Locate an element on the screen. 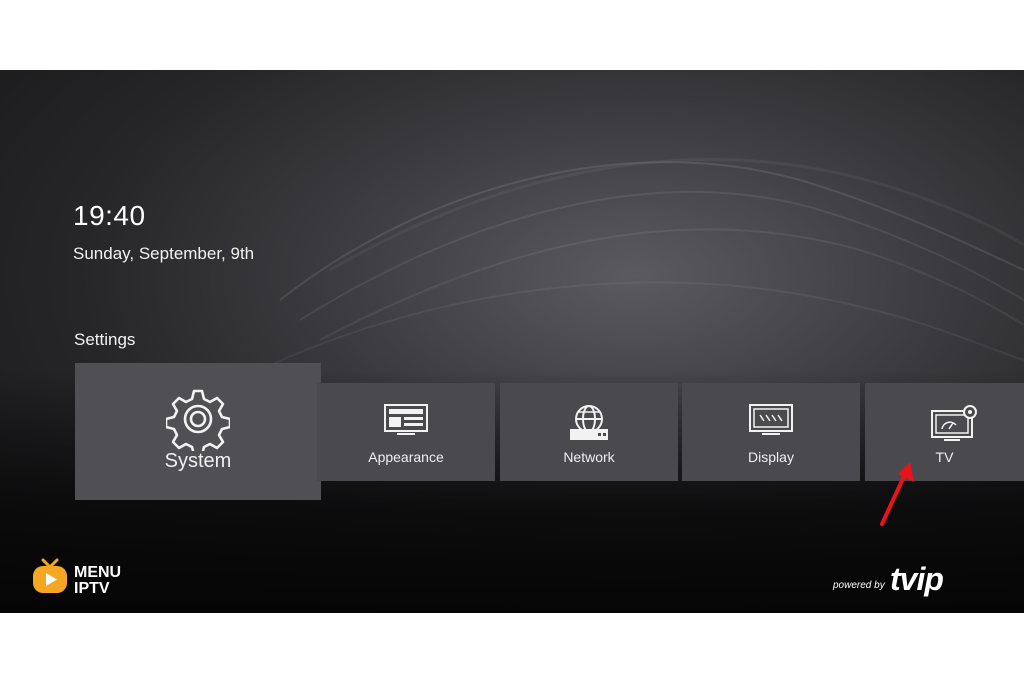  tile-display-label: Display is located at coordinates (771, 457).